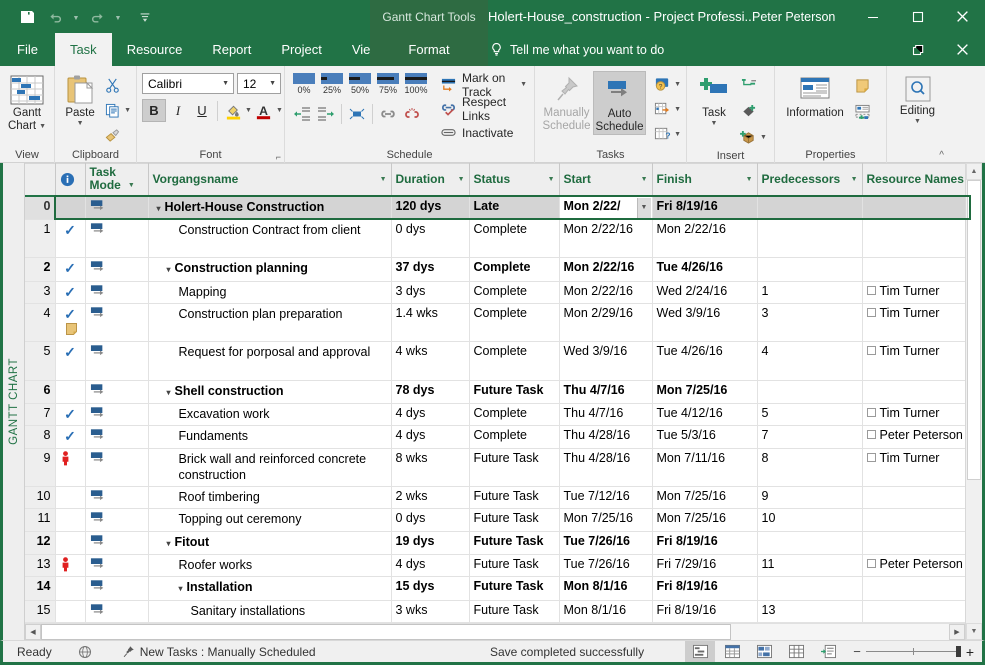 The width and height of the screenshot is (985, 665). What do you see at coordinates (862, 85) in the screenshot?
I see `notes-icon` at bounding box center [862, 85].